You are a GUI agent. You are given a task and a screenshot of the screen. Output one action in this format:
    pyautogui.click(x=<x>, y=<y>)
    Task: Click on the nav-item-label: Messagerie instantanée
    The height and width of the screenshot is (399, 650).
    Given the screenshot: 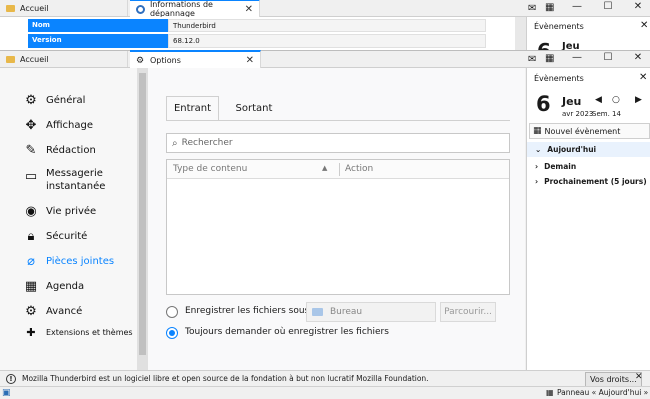 What is the action you would take?
    pyautogui.click(x=76, y=180)
    